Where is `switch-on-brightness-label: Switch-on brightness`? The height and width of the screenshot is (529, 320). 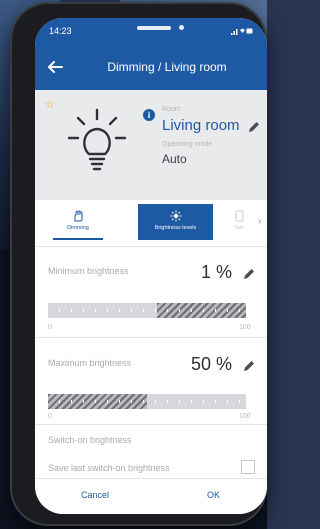 switch-on-brightness-label: Switch-on brightness is located at coordinates (90, 440).